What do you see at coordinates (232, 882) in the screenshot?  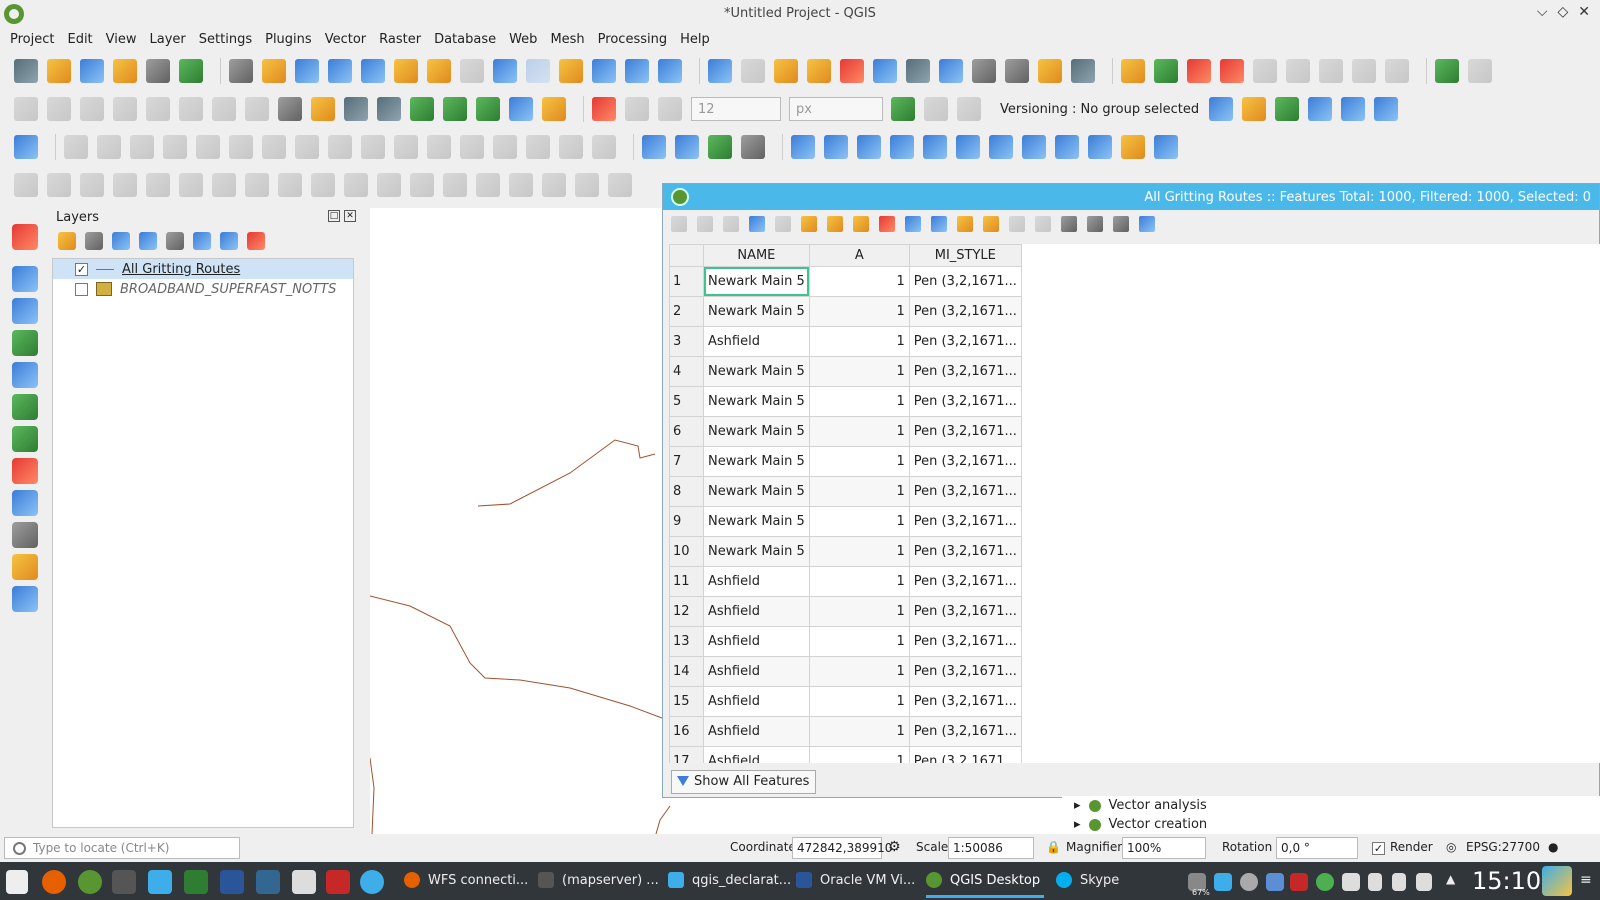 I see `writer-icon` at bounding box center [232, 882].